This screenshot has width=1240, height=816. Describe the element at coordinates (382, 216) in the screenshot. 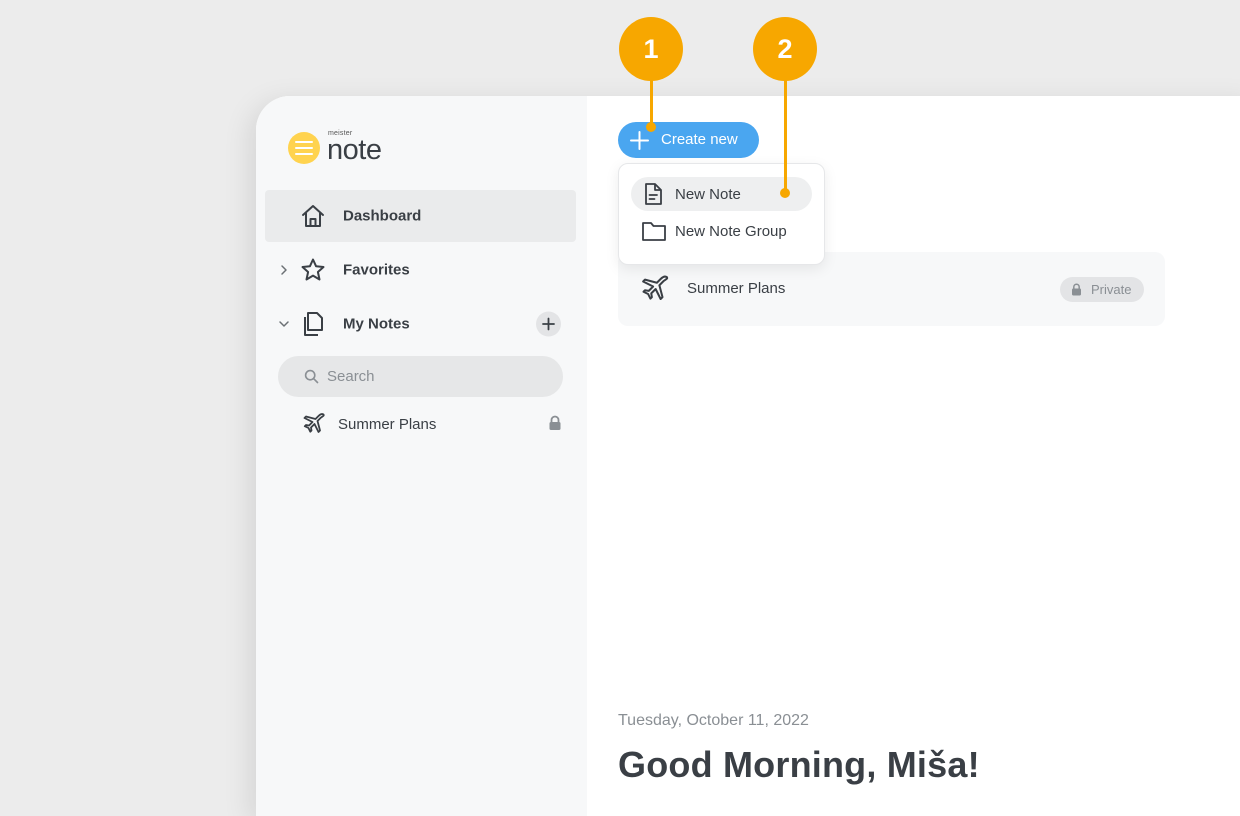

I see `sidebar-item-label: Dashboard` at that location.